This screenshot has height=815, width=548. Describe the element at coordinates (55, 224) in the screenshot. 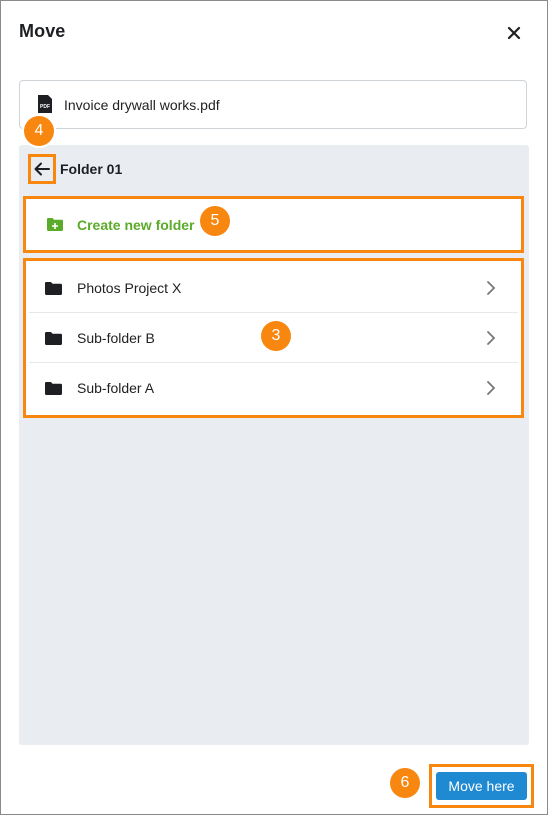

I see `folder-plus-icon` at that location.